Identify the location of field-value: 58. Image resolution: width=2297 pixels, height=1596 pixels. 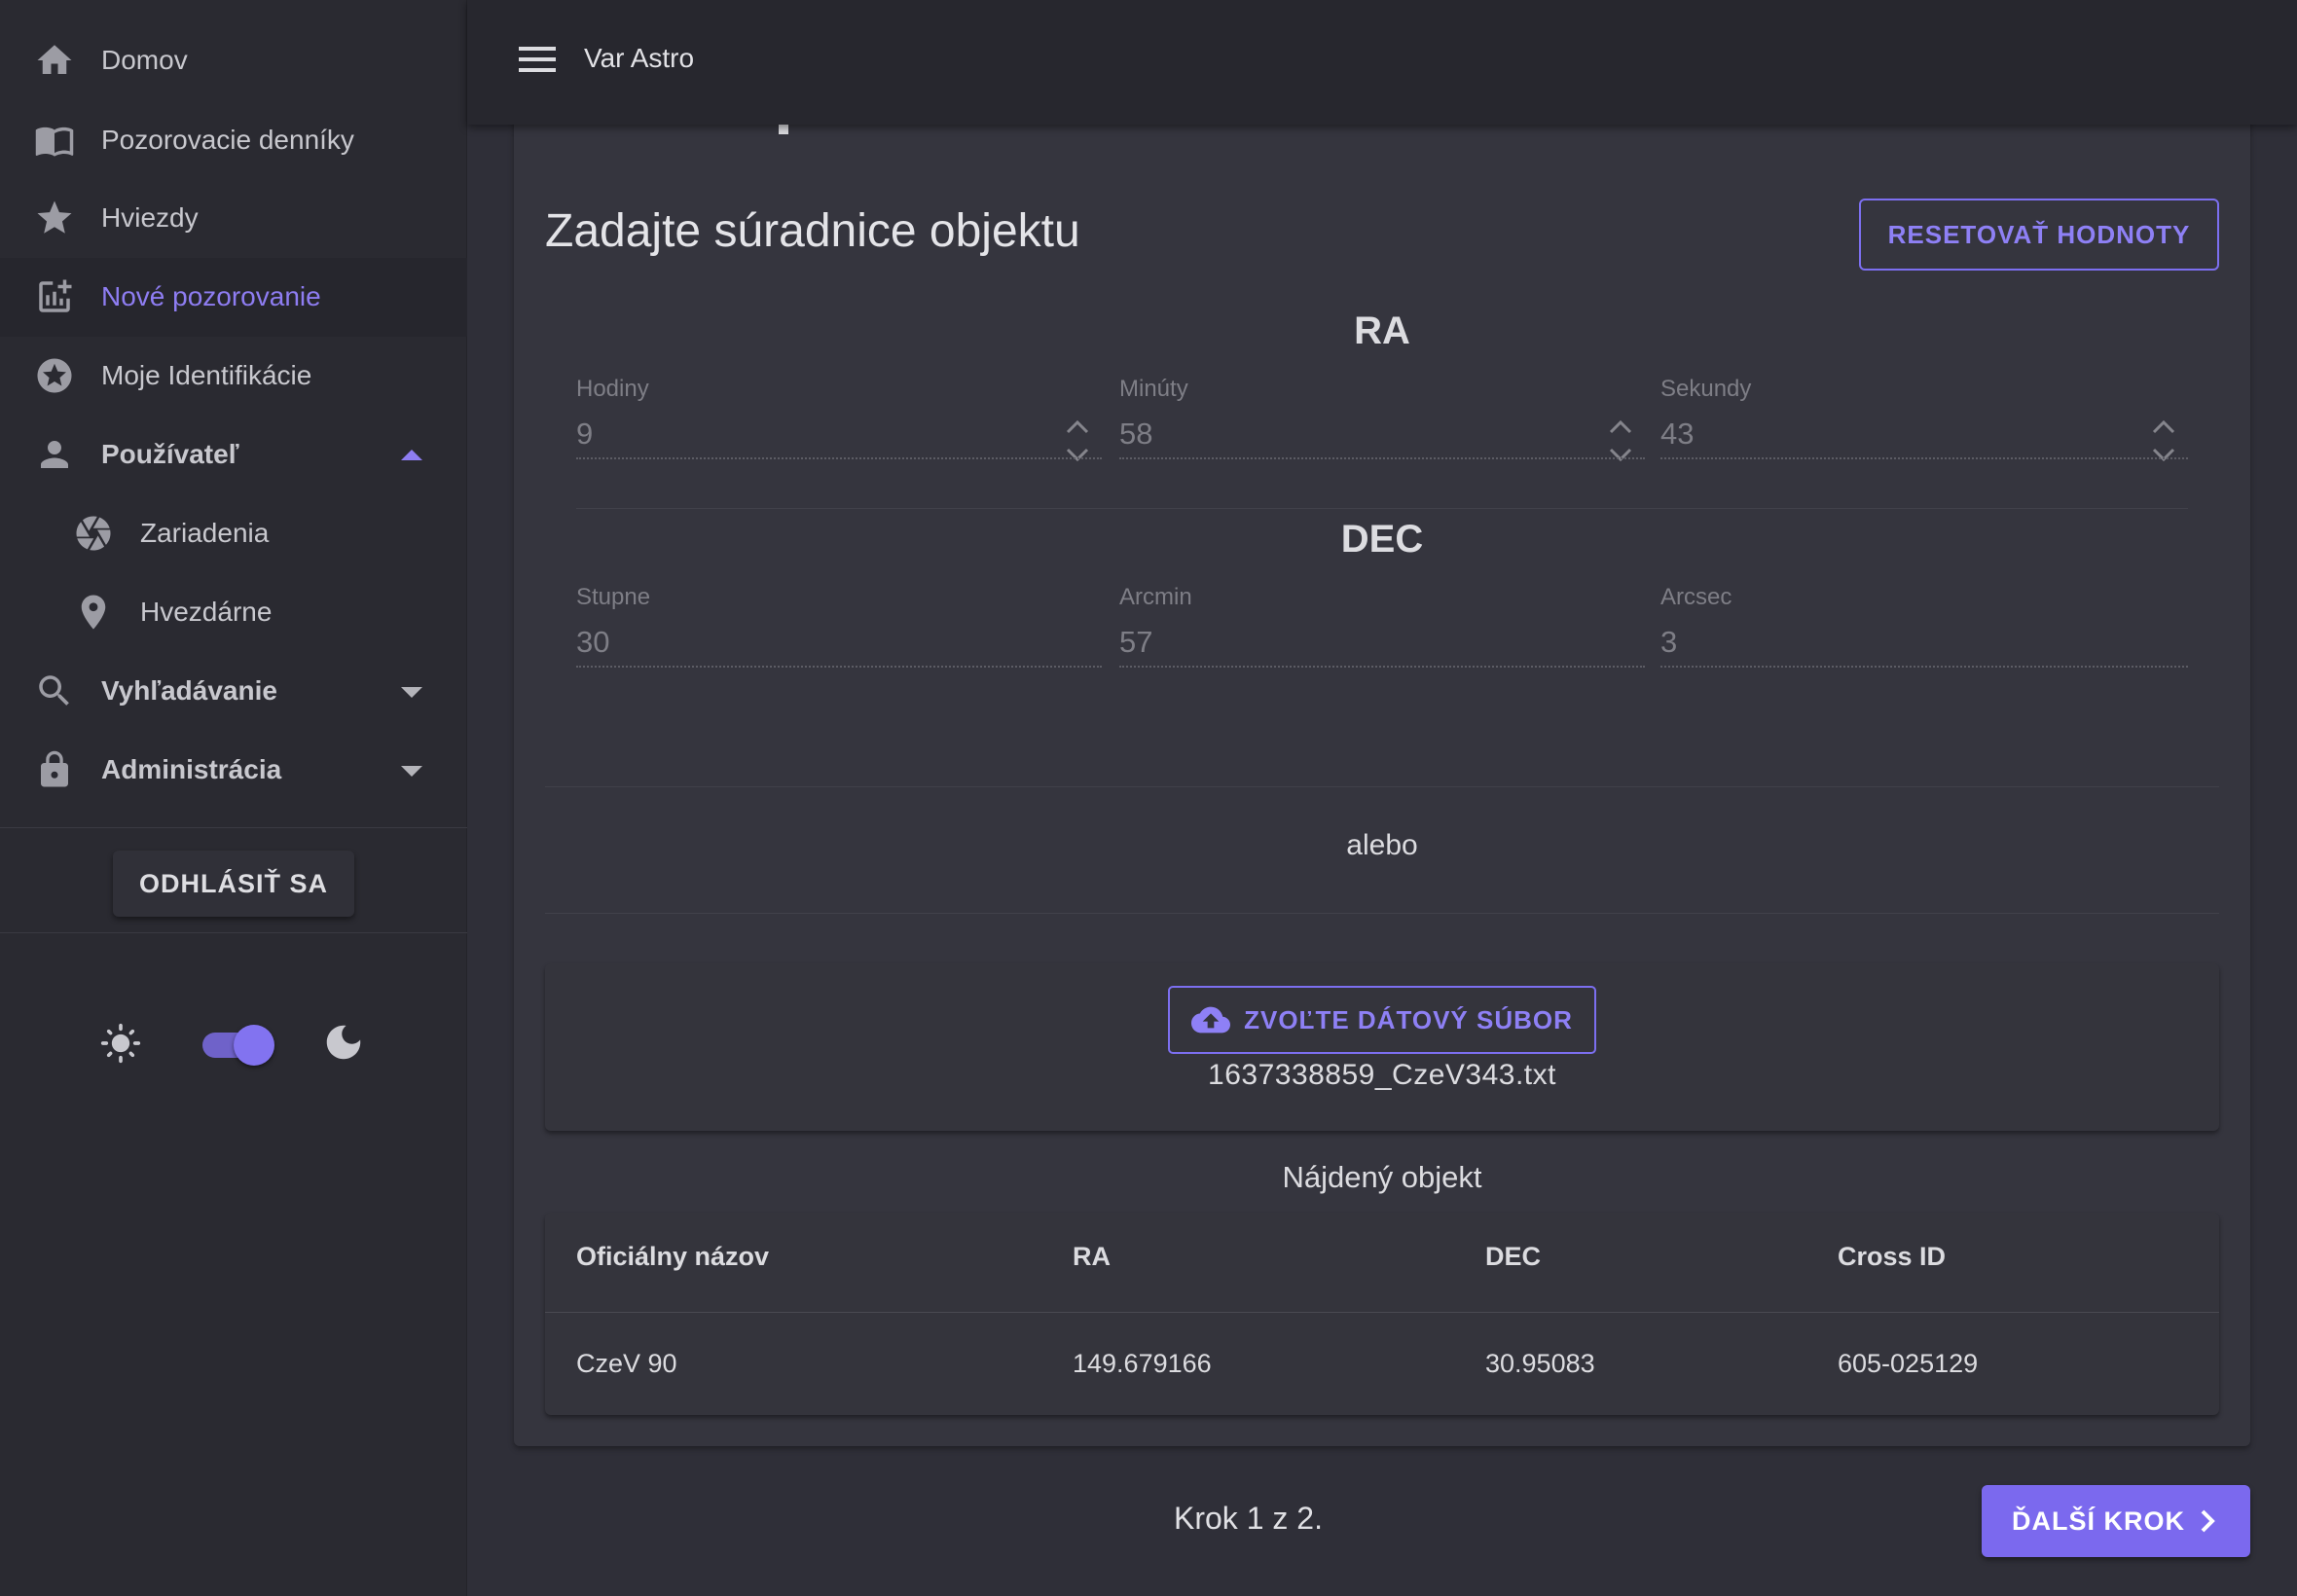
(1135, 434).